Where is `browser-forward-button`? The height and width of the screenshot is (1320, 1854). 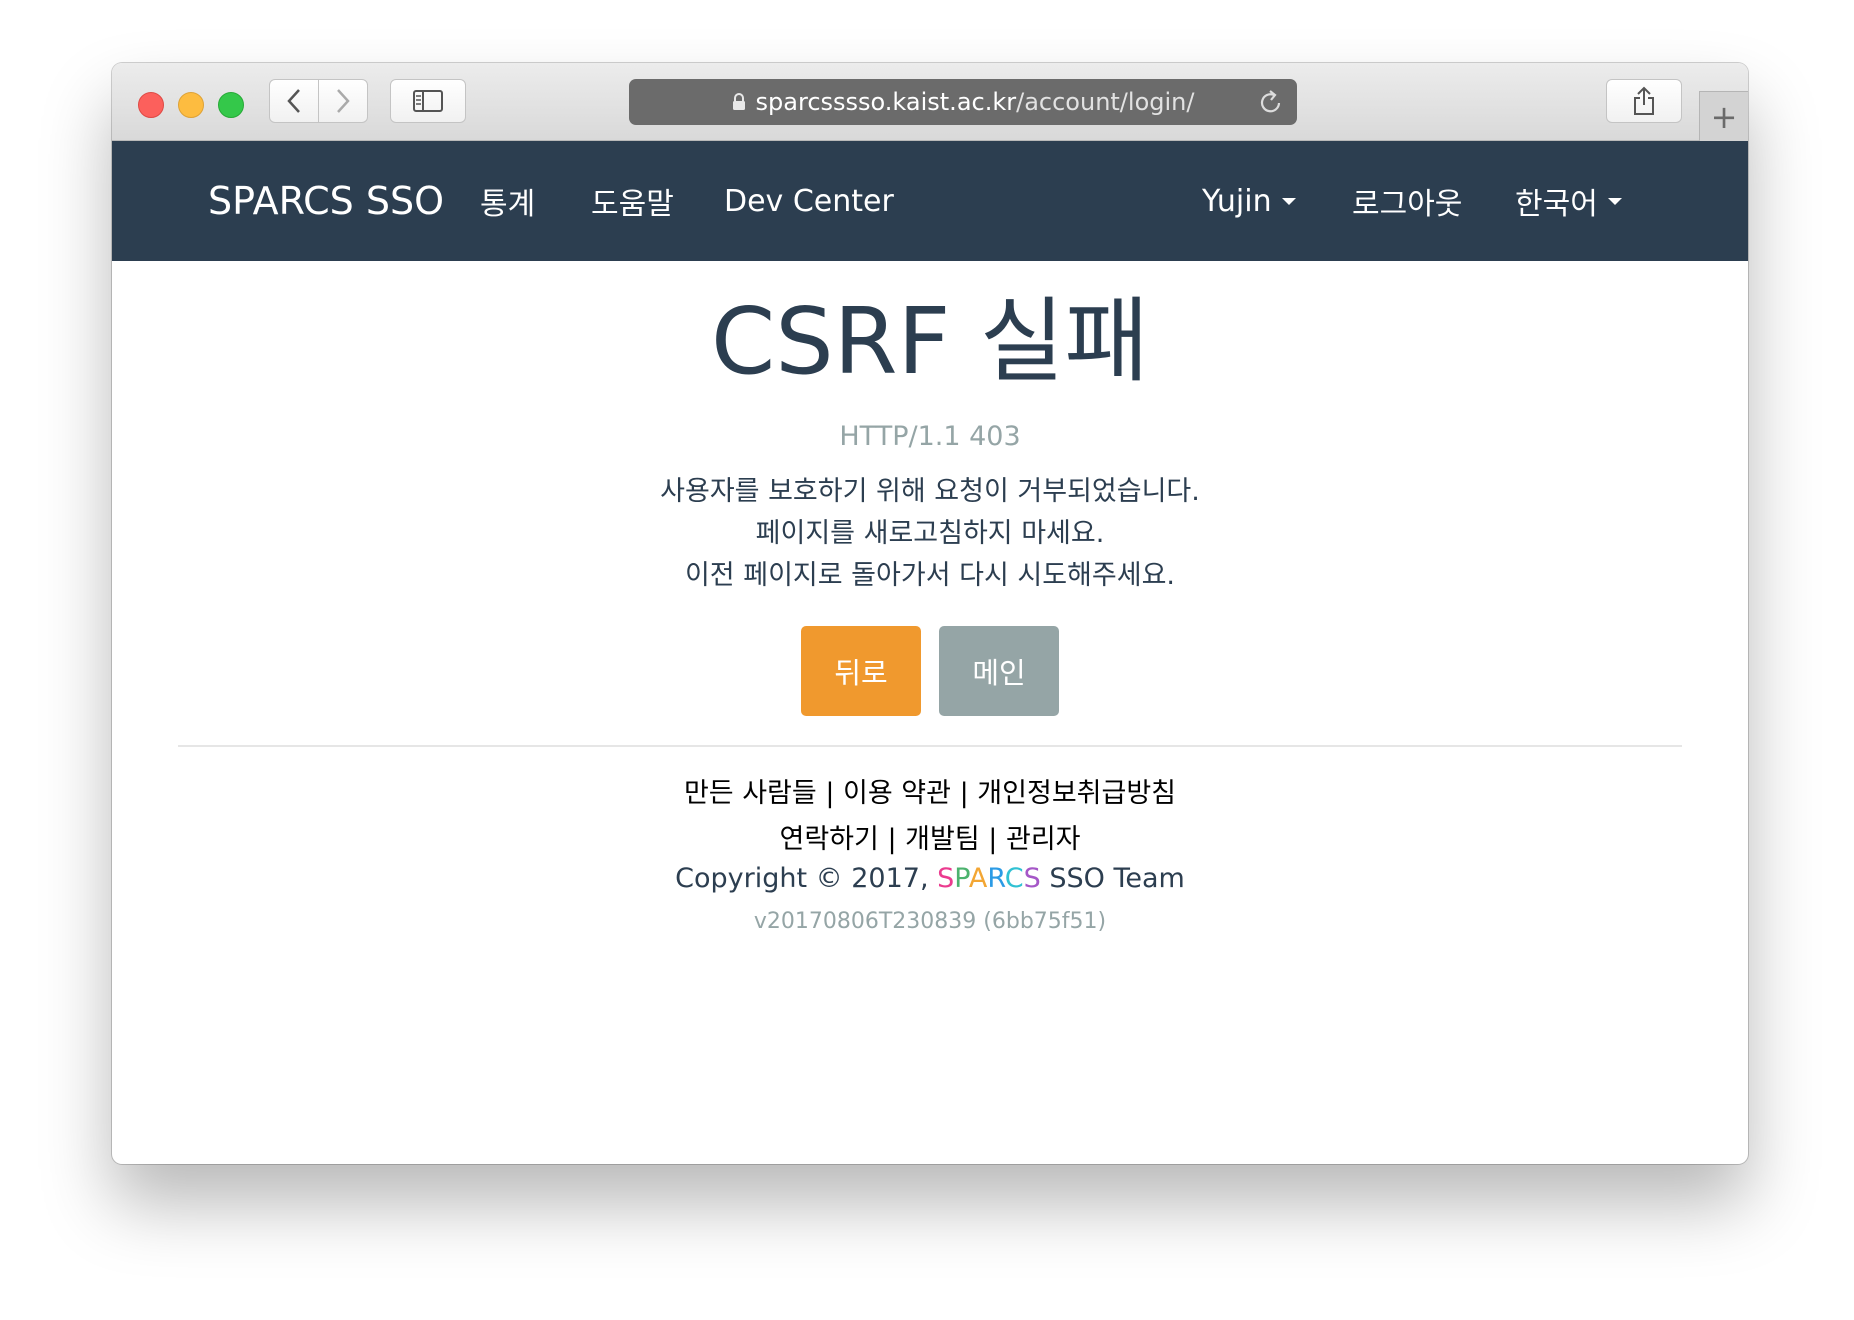 browser-forward-button is located at coordinates (343, 101).